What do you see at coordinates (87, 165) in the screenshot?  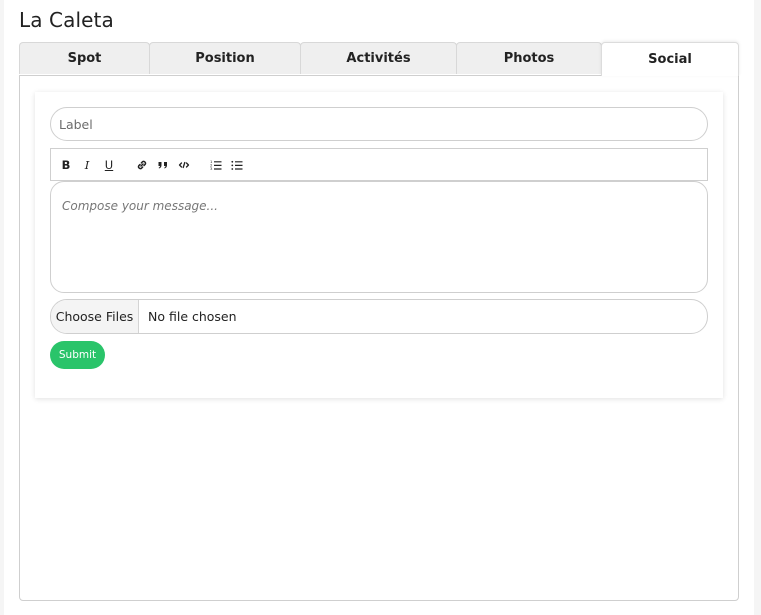 I see `italic-button: I` at bounding box center [87, 165].